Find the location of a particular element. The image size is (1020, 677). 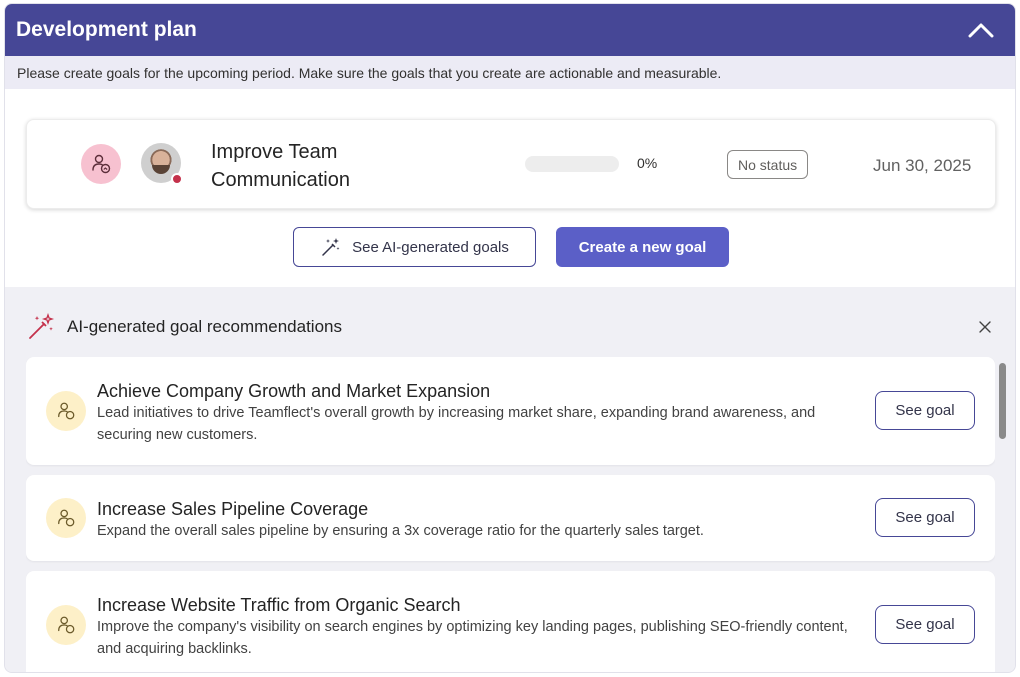

see-ai-goals-label: See AI-generated goals is located at coordinates (430, 247).